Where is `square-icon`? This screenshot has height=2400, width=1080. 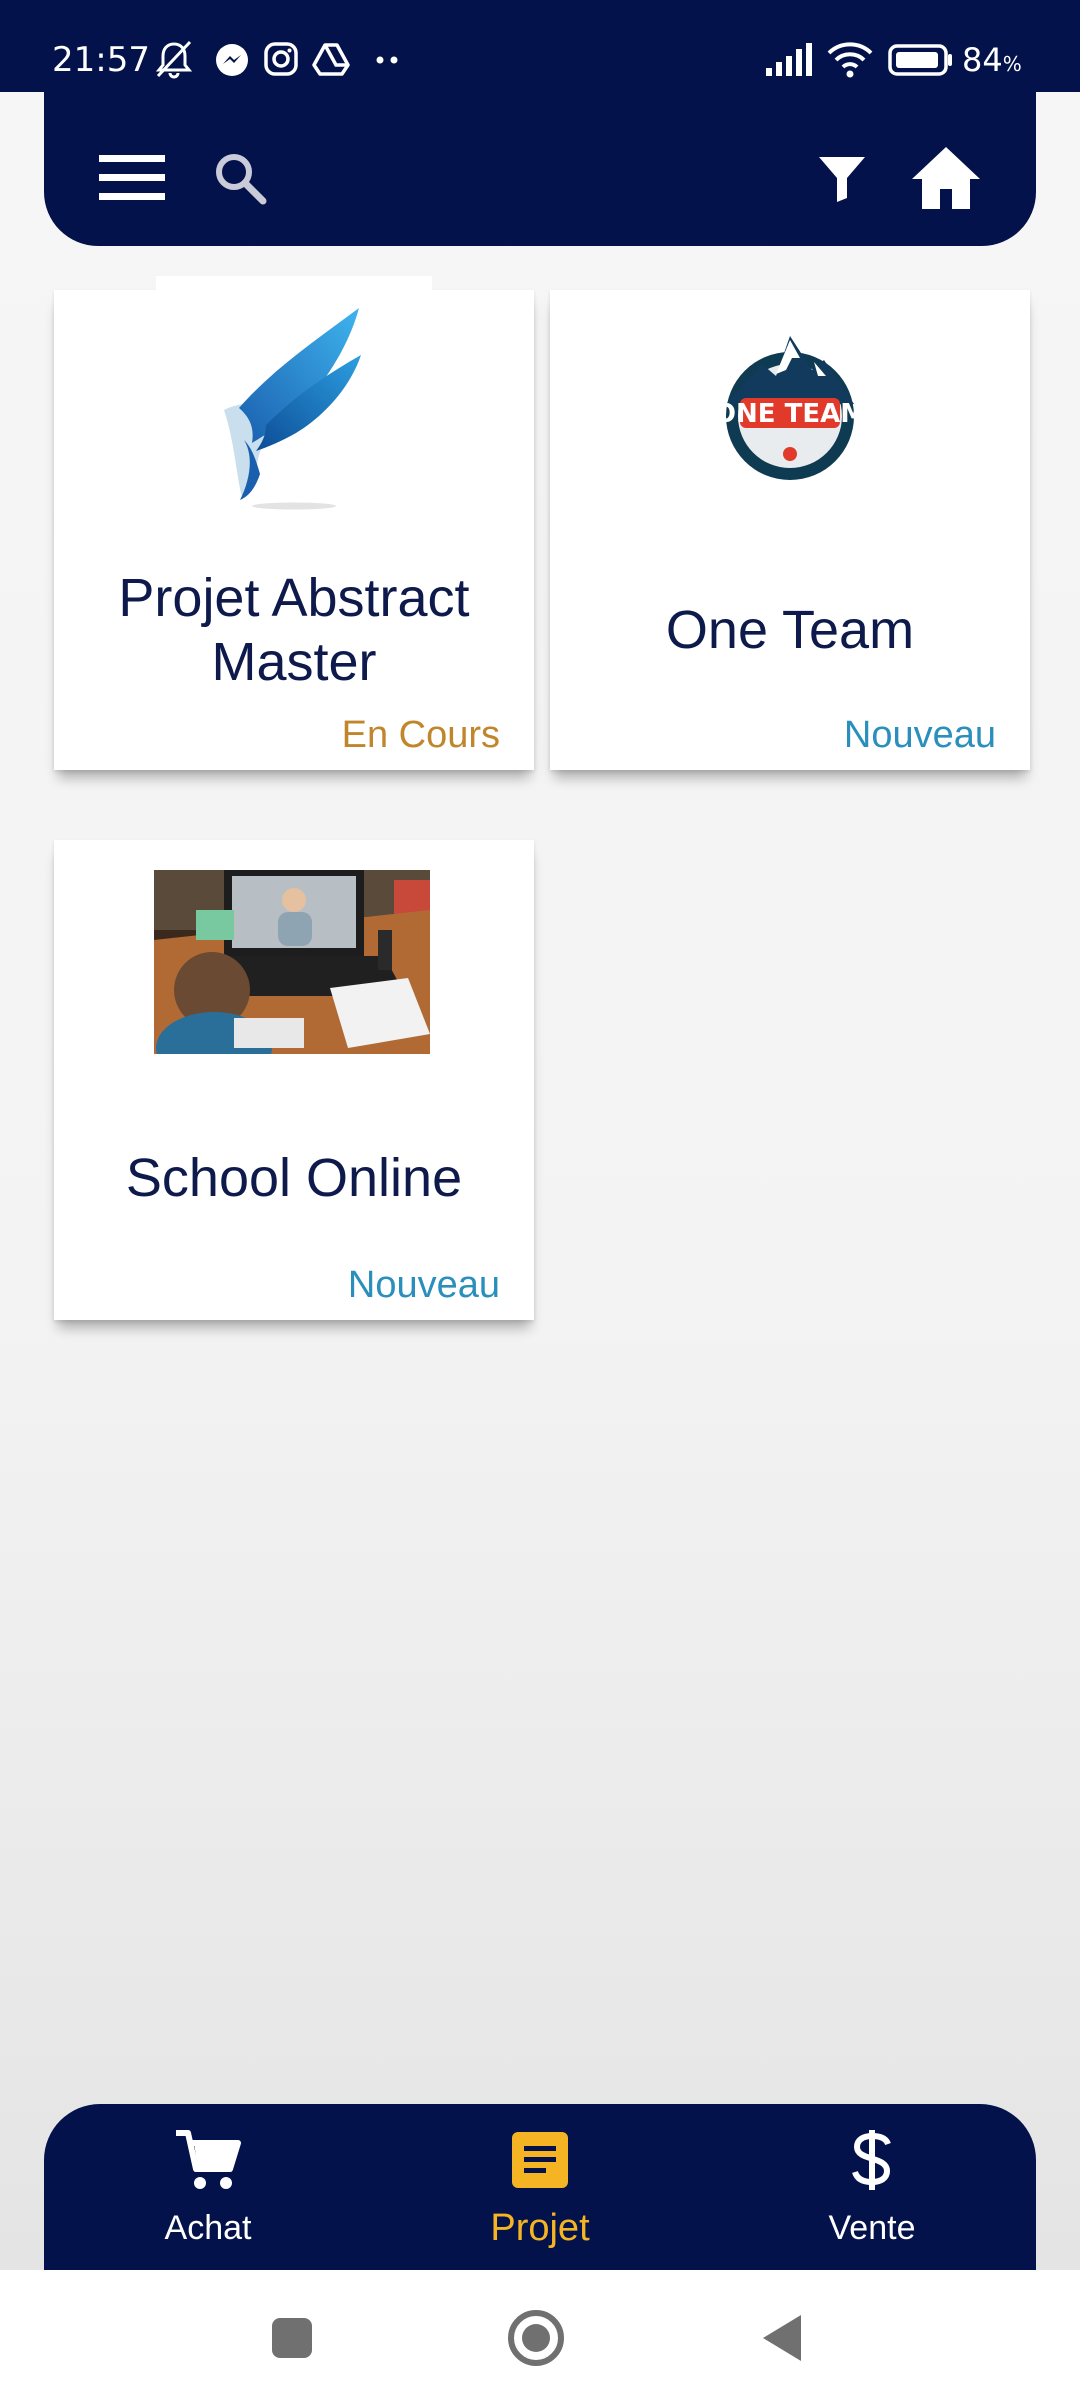 square-icon is located at coordinates (292, 2338).